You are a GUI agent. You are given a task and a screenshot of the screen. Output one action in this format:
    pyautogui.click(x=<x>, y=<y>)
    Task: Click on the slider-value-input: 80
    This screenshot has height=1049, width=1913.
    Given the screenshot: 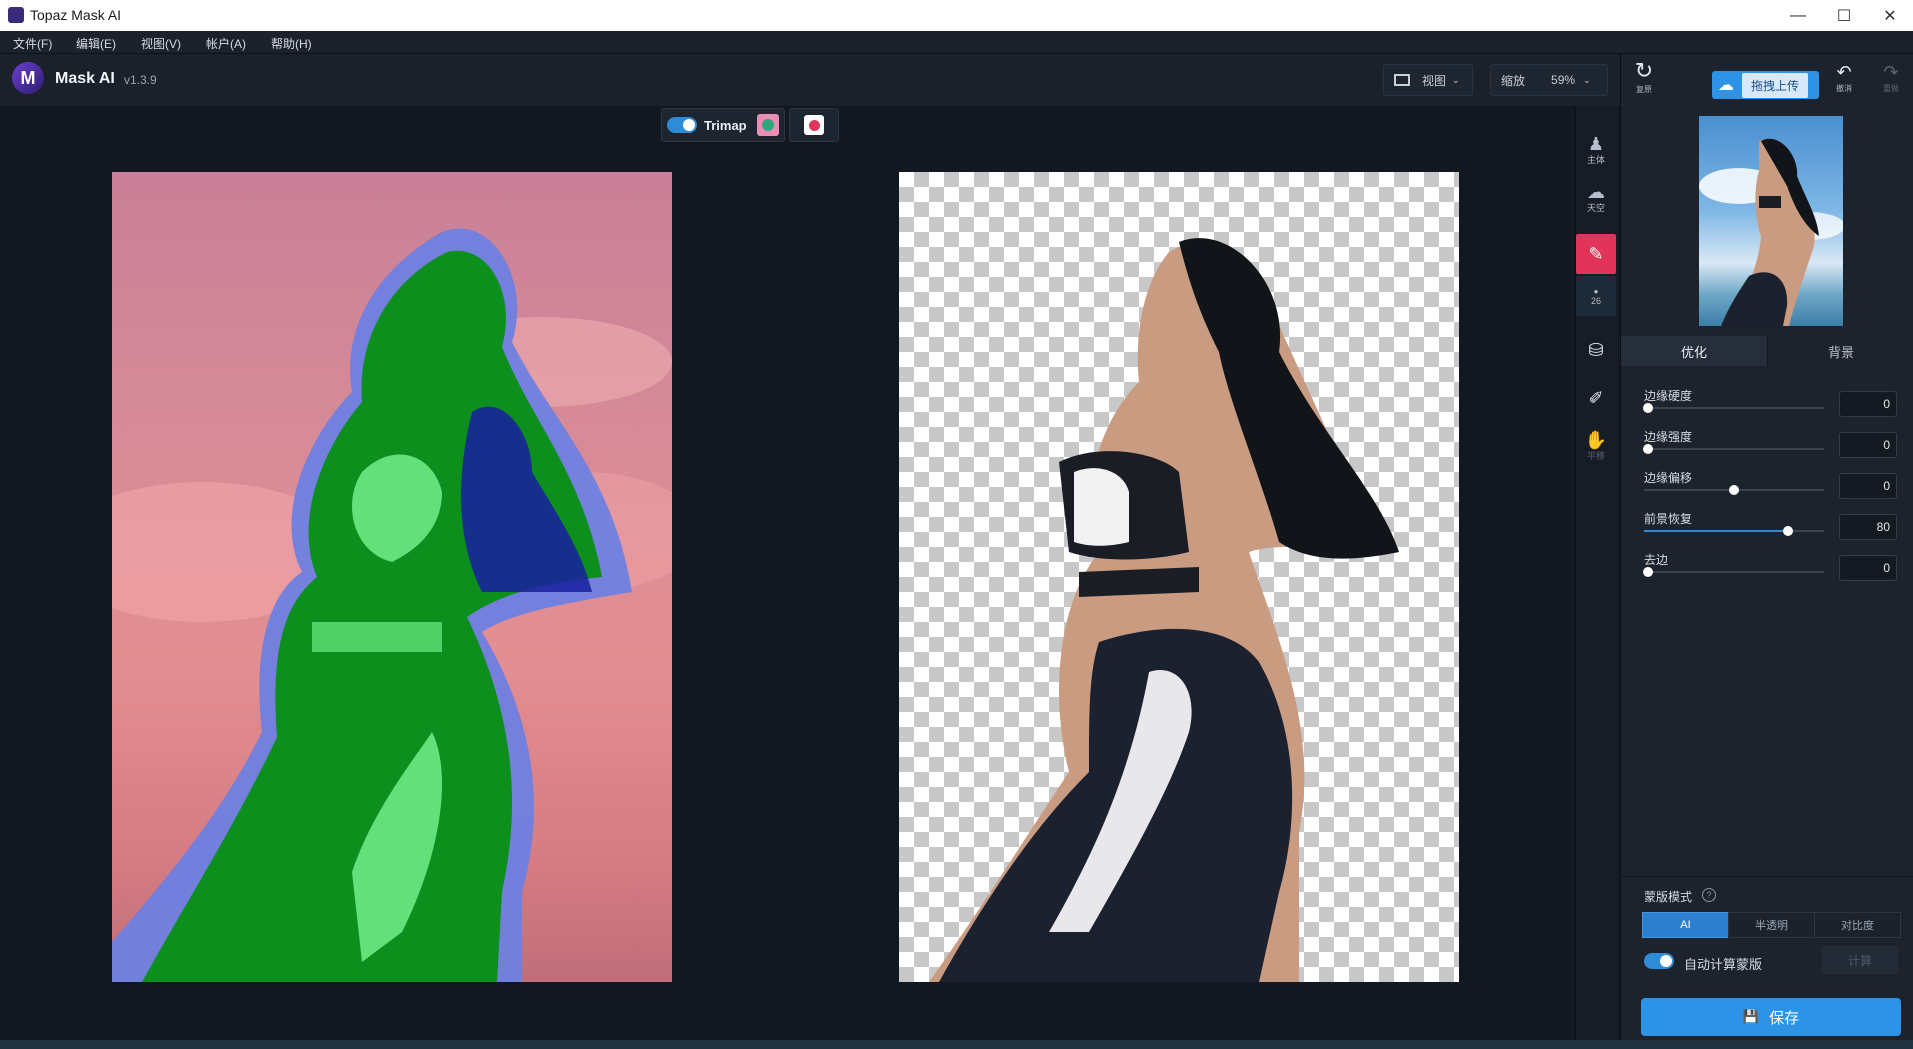 What is the action you would take?
    pyautogui.click(x=1868, y=527)
    